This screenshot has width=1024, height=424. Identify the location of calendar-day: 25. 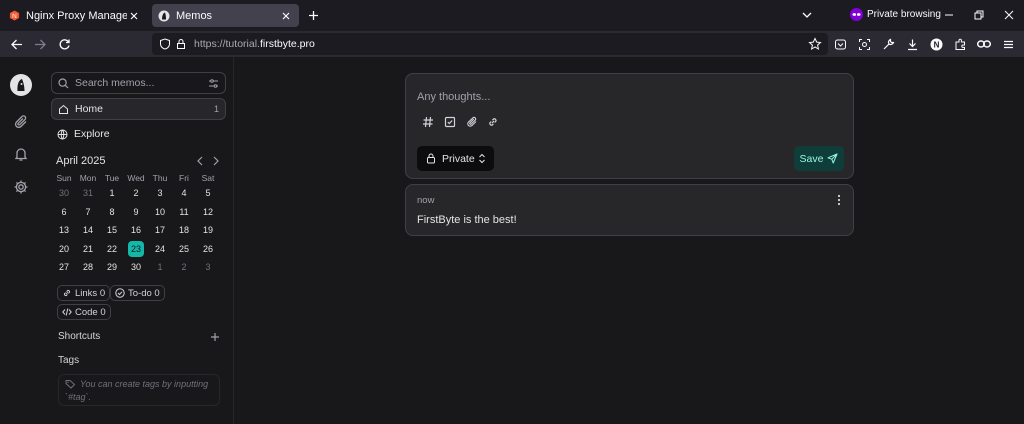
(184, 249).